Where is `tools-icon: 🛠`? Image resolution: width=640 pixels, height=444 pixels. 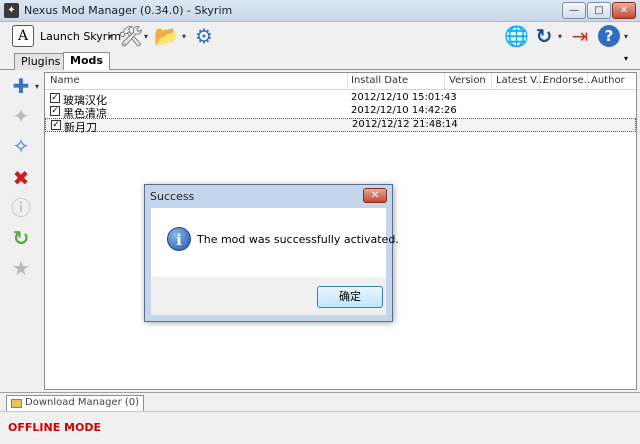
tools-icon: 🛠 is located at coordinates (130, 36).